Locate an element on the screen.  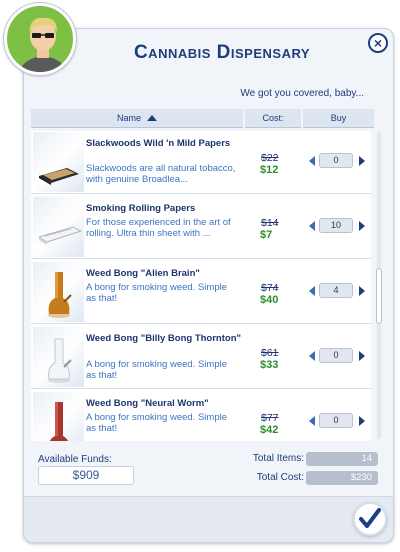
quantity-stepper: 10 is located at coordinates (337, 226).